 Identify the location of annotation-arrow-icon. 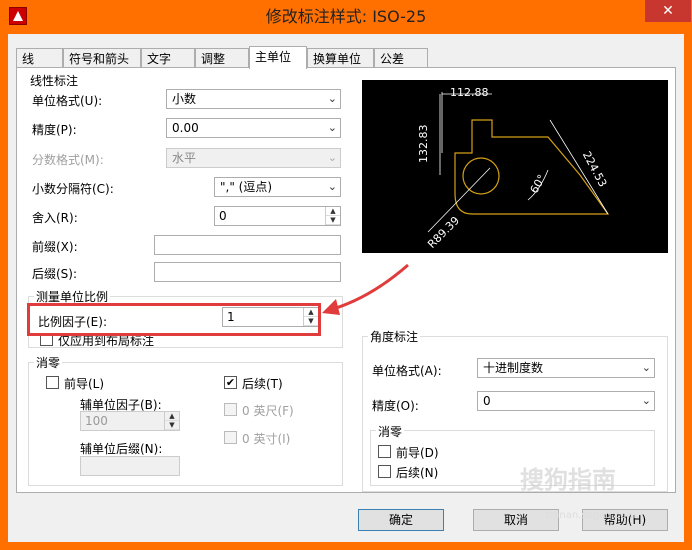
(365, 289).